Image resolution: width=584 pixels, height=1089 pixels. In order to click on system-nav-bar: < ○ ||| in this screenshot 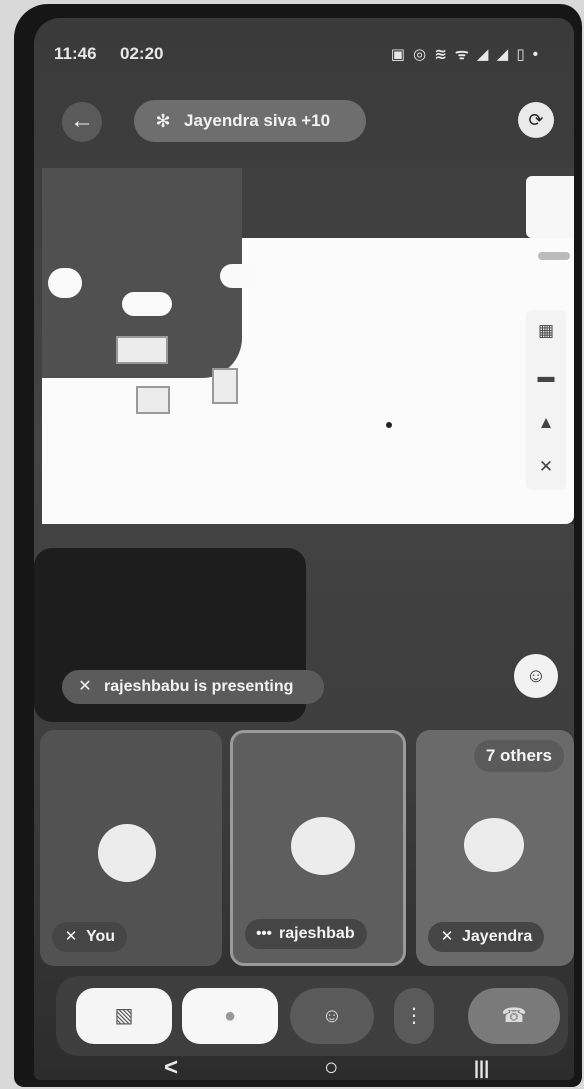, I will do `click(304, 1067)`.